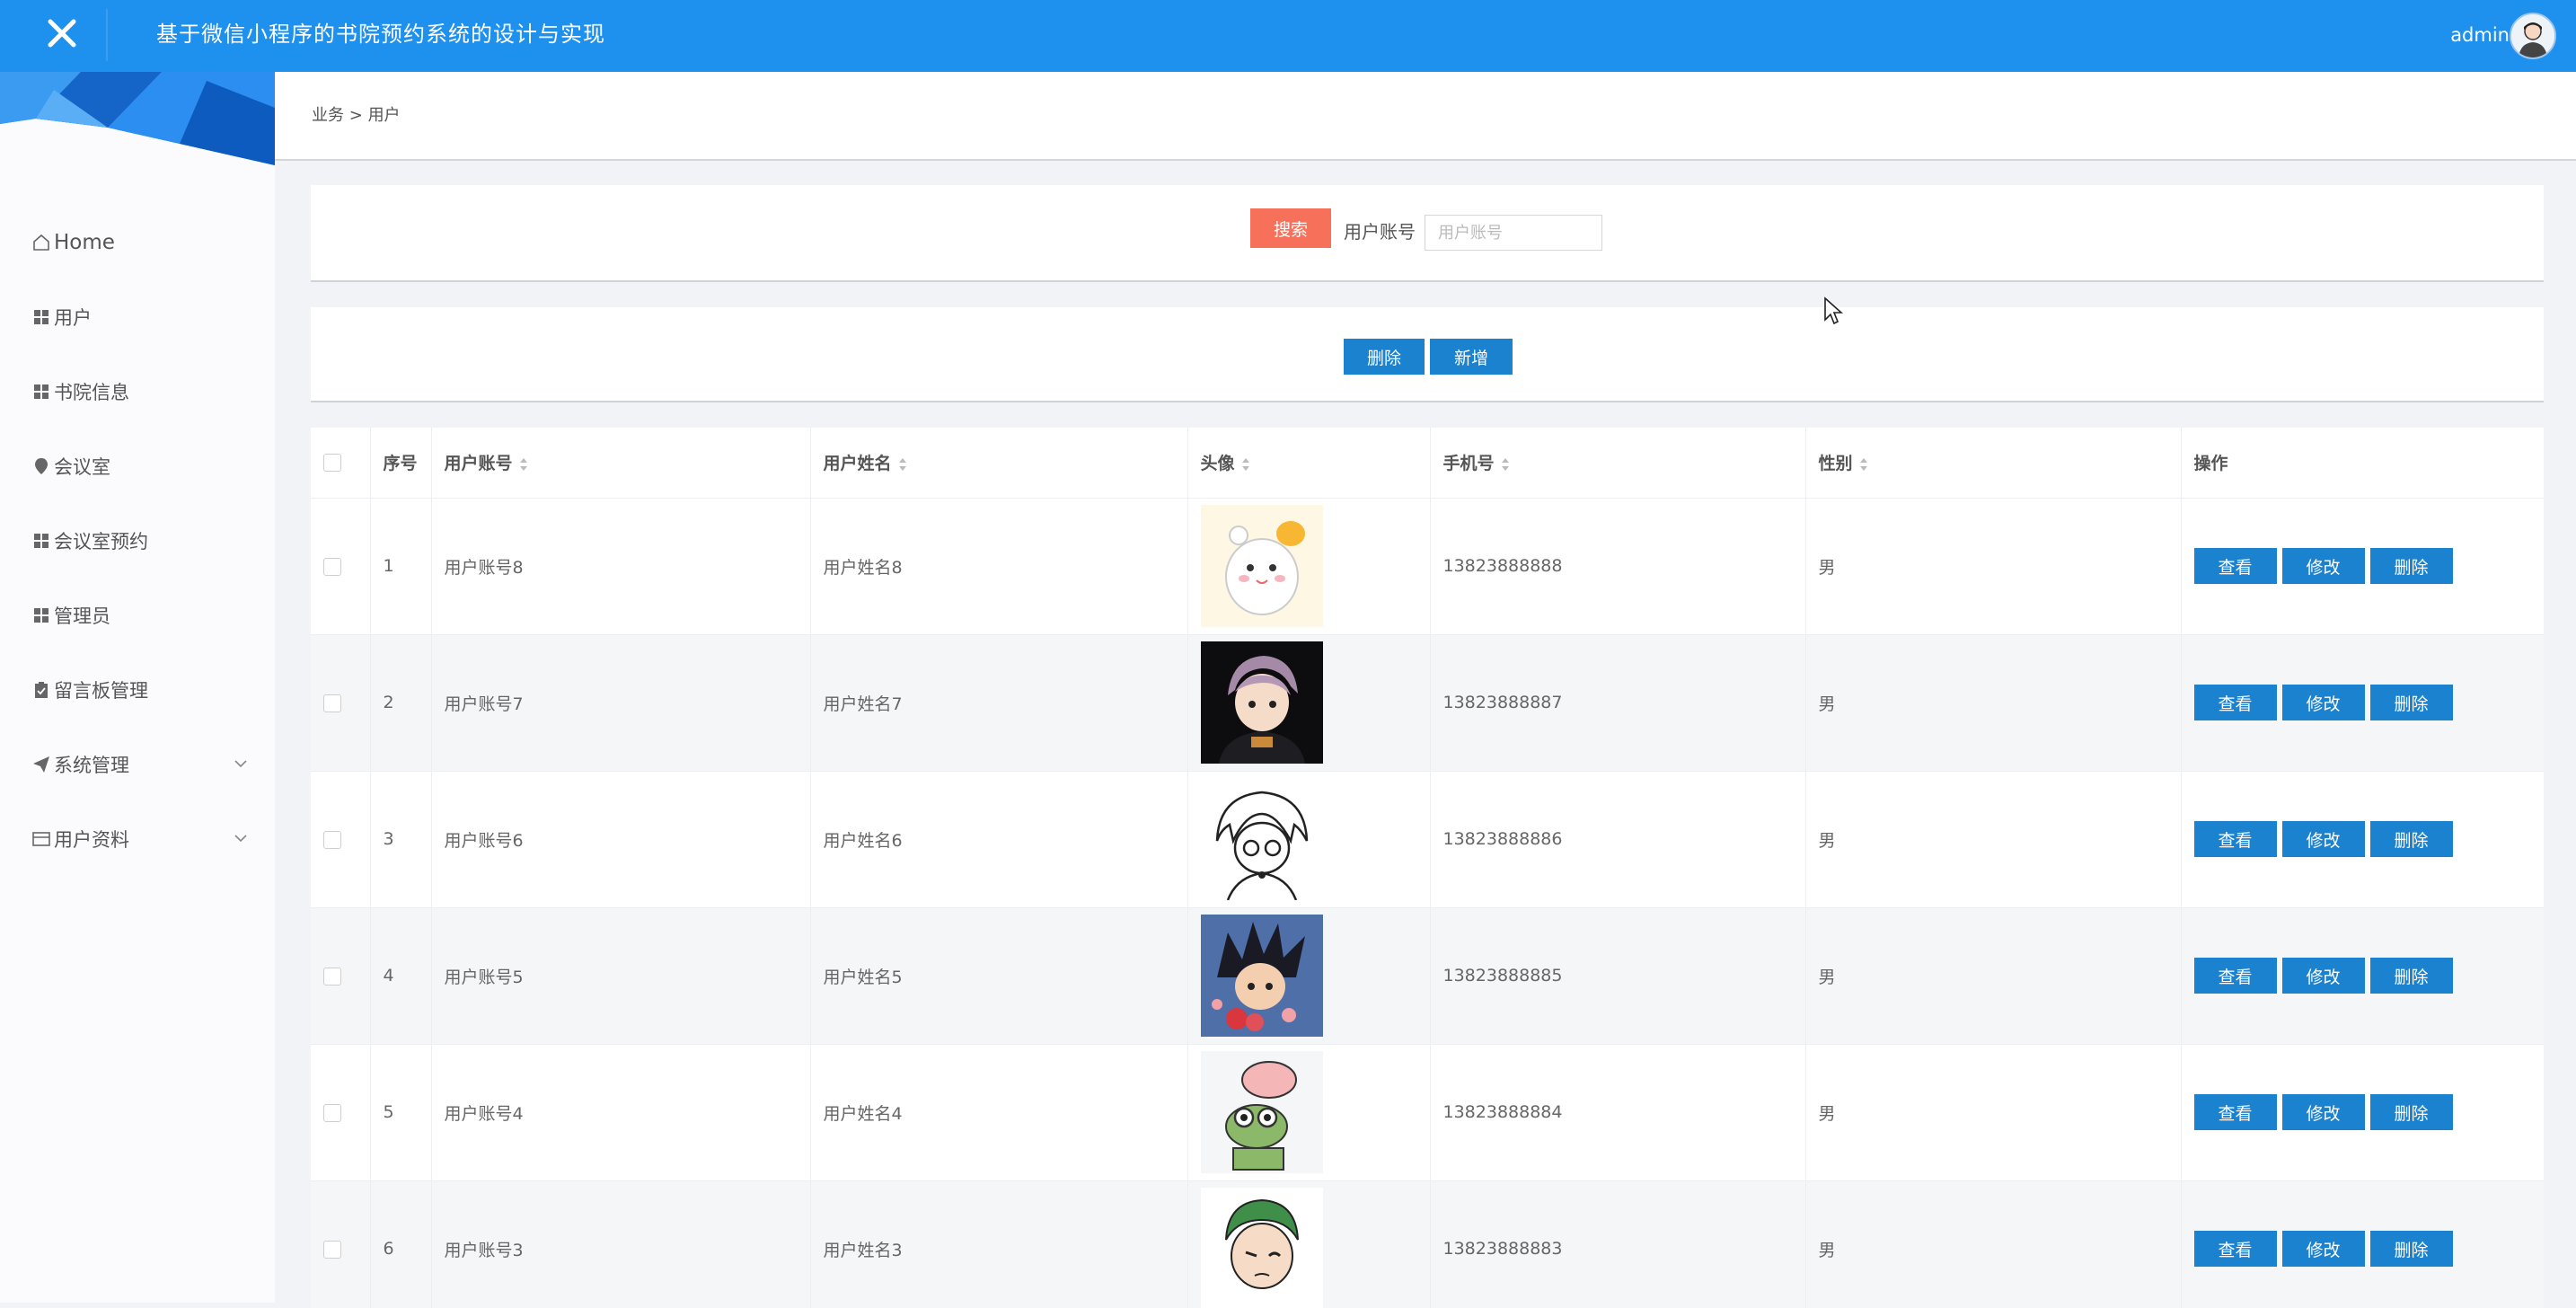 Image resolution: width=2576 pixels, height=1308 pixels. I want to click on cell-account: 用户账号3, so click(621, 1244).